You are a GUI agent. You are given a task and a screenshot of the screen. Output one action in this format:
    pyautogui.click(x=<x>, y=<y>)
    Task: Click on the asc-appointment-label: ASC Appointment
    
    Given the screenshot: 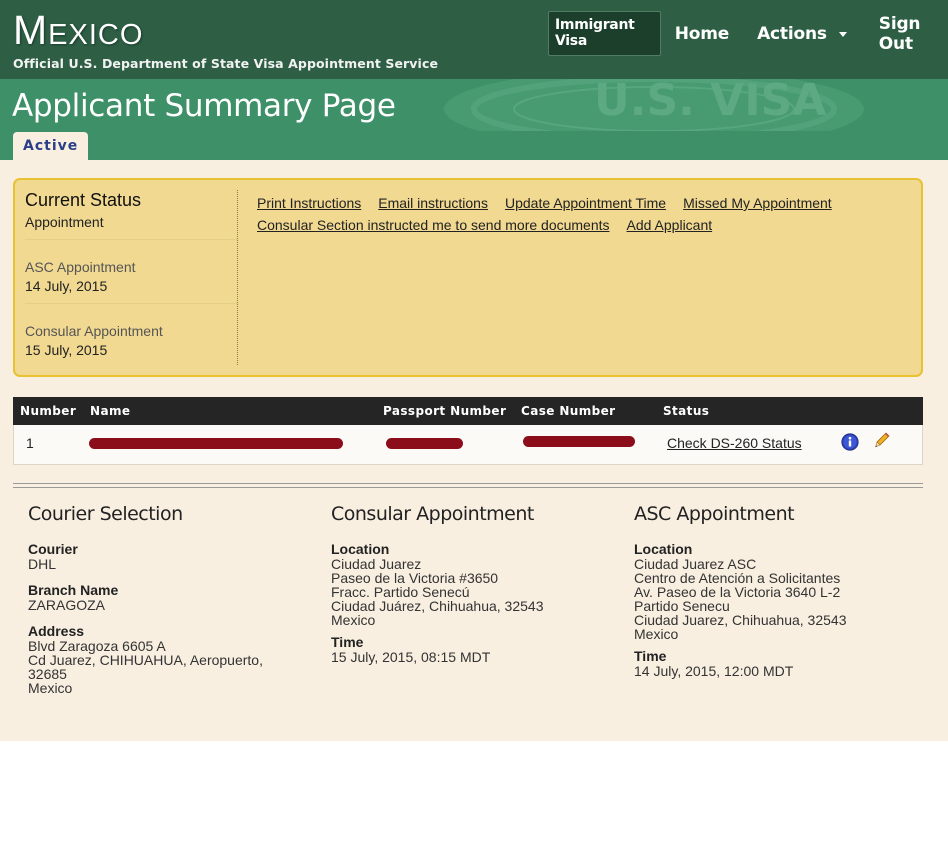 What is the action you would take?
    pyautogui.click(x=80, y=267)
    